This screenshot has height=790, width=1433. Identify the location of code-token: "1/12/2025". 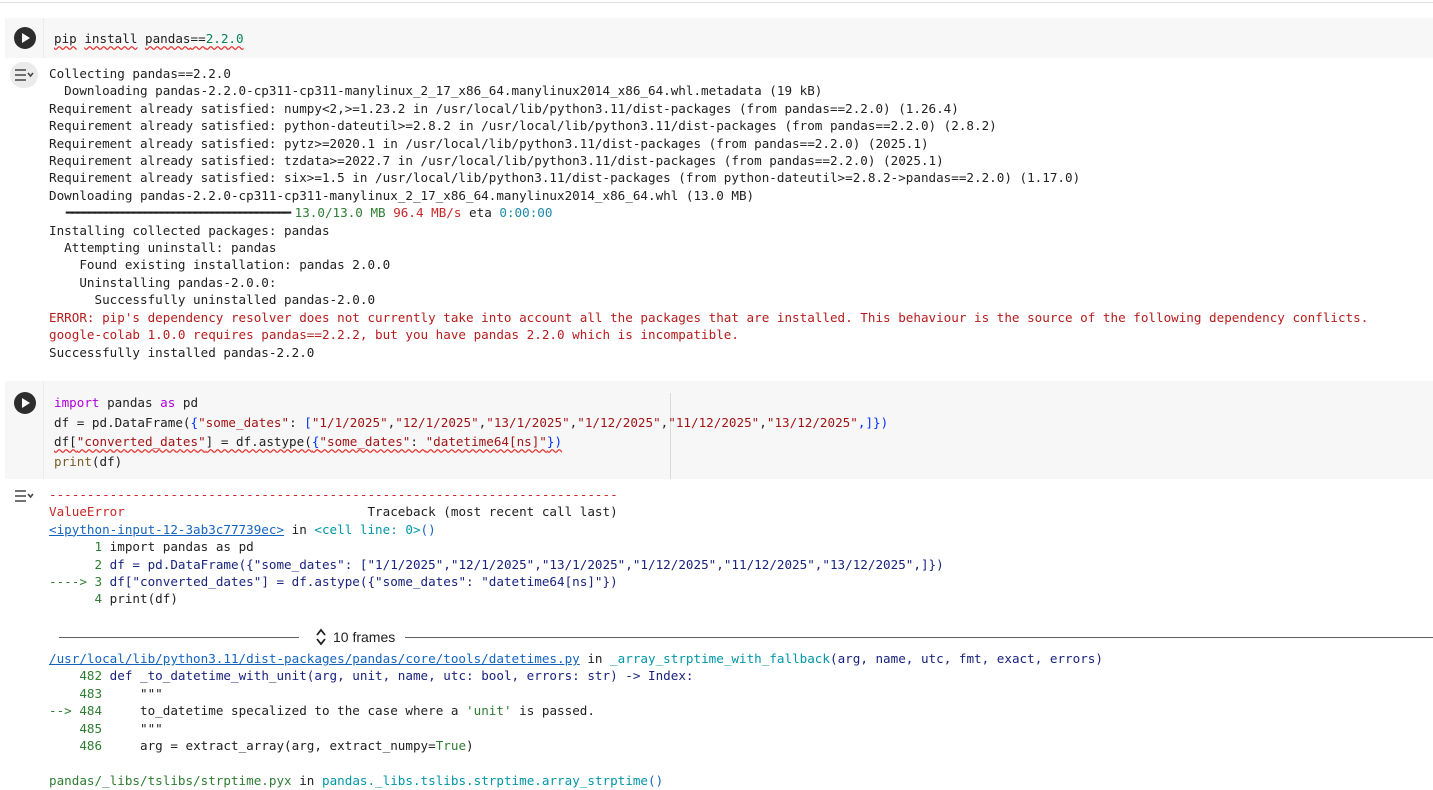
(619, 422).